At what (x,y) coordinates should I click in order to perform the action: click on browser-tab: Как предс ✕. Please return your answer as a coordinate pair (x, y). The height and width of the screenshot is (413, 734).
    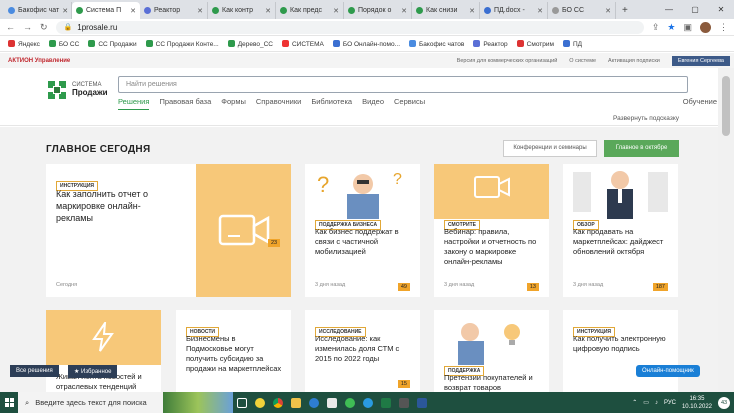
    Looking at the image, I should click on (310, 10).